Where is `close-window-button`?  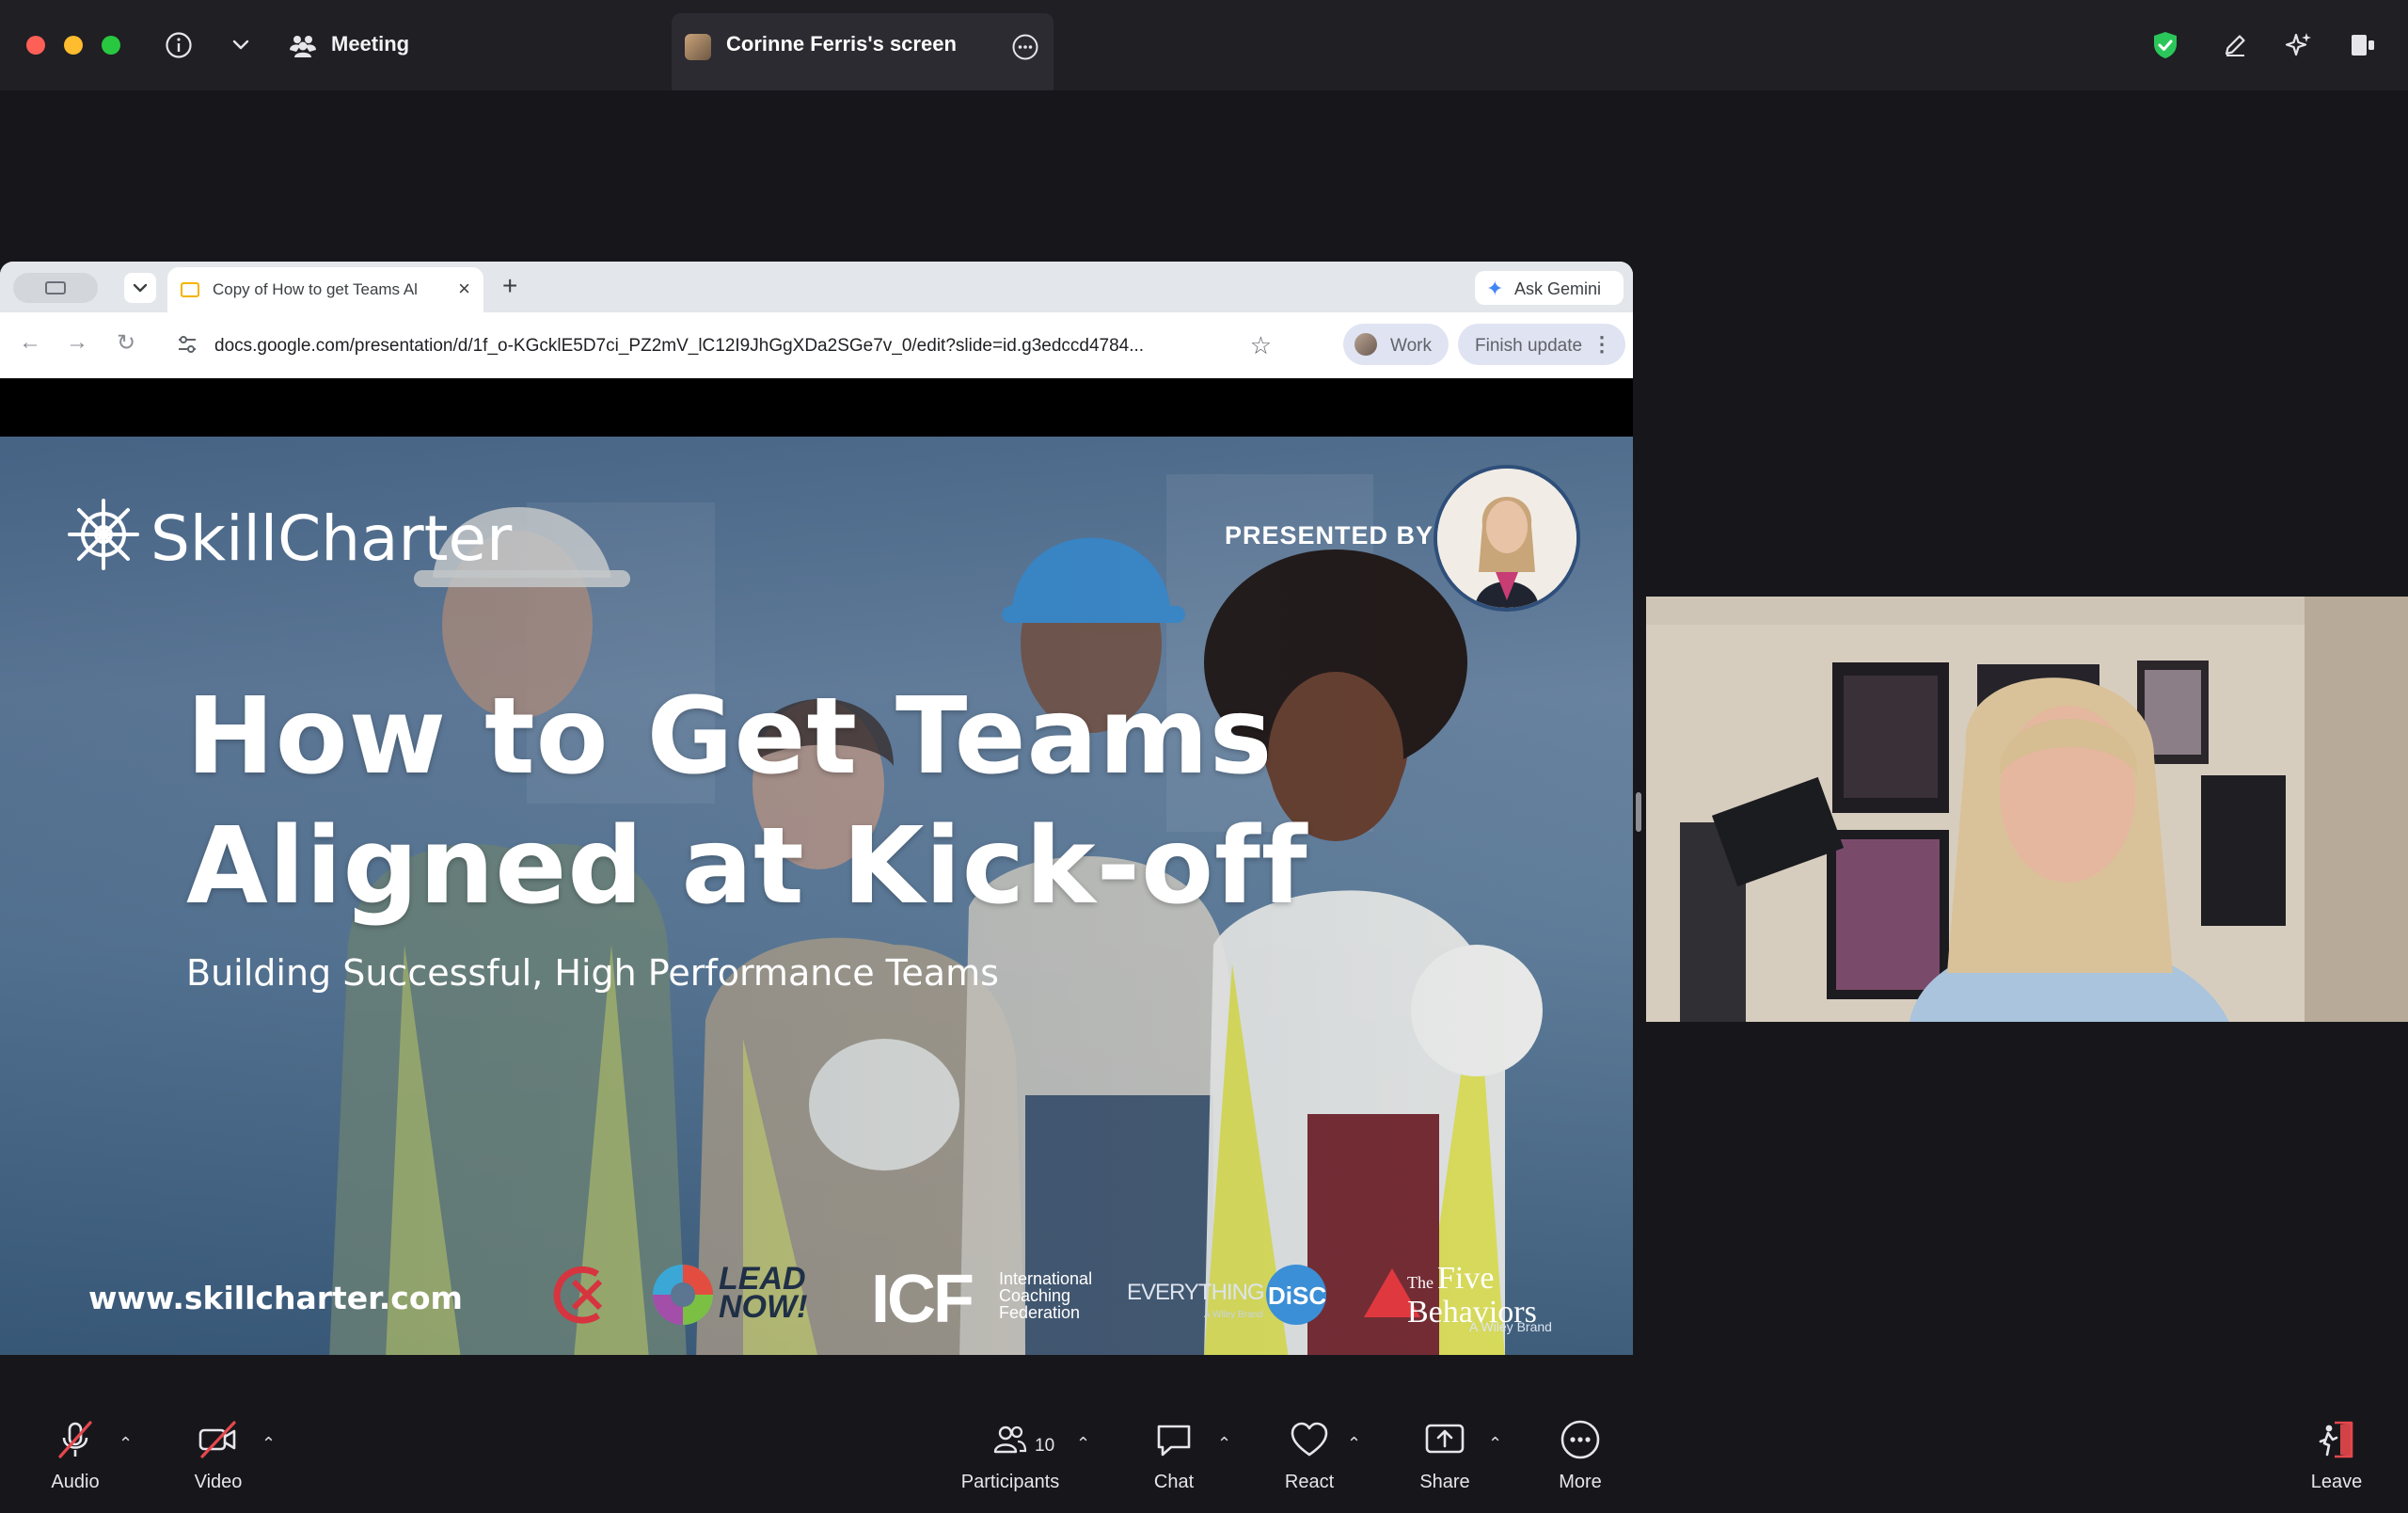 close-window-button is located at coordinates (36, 45).